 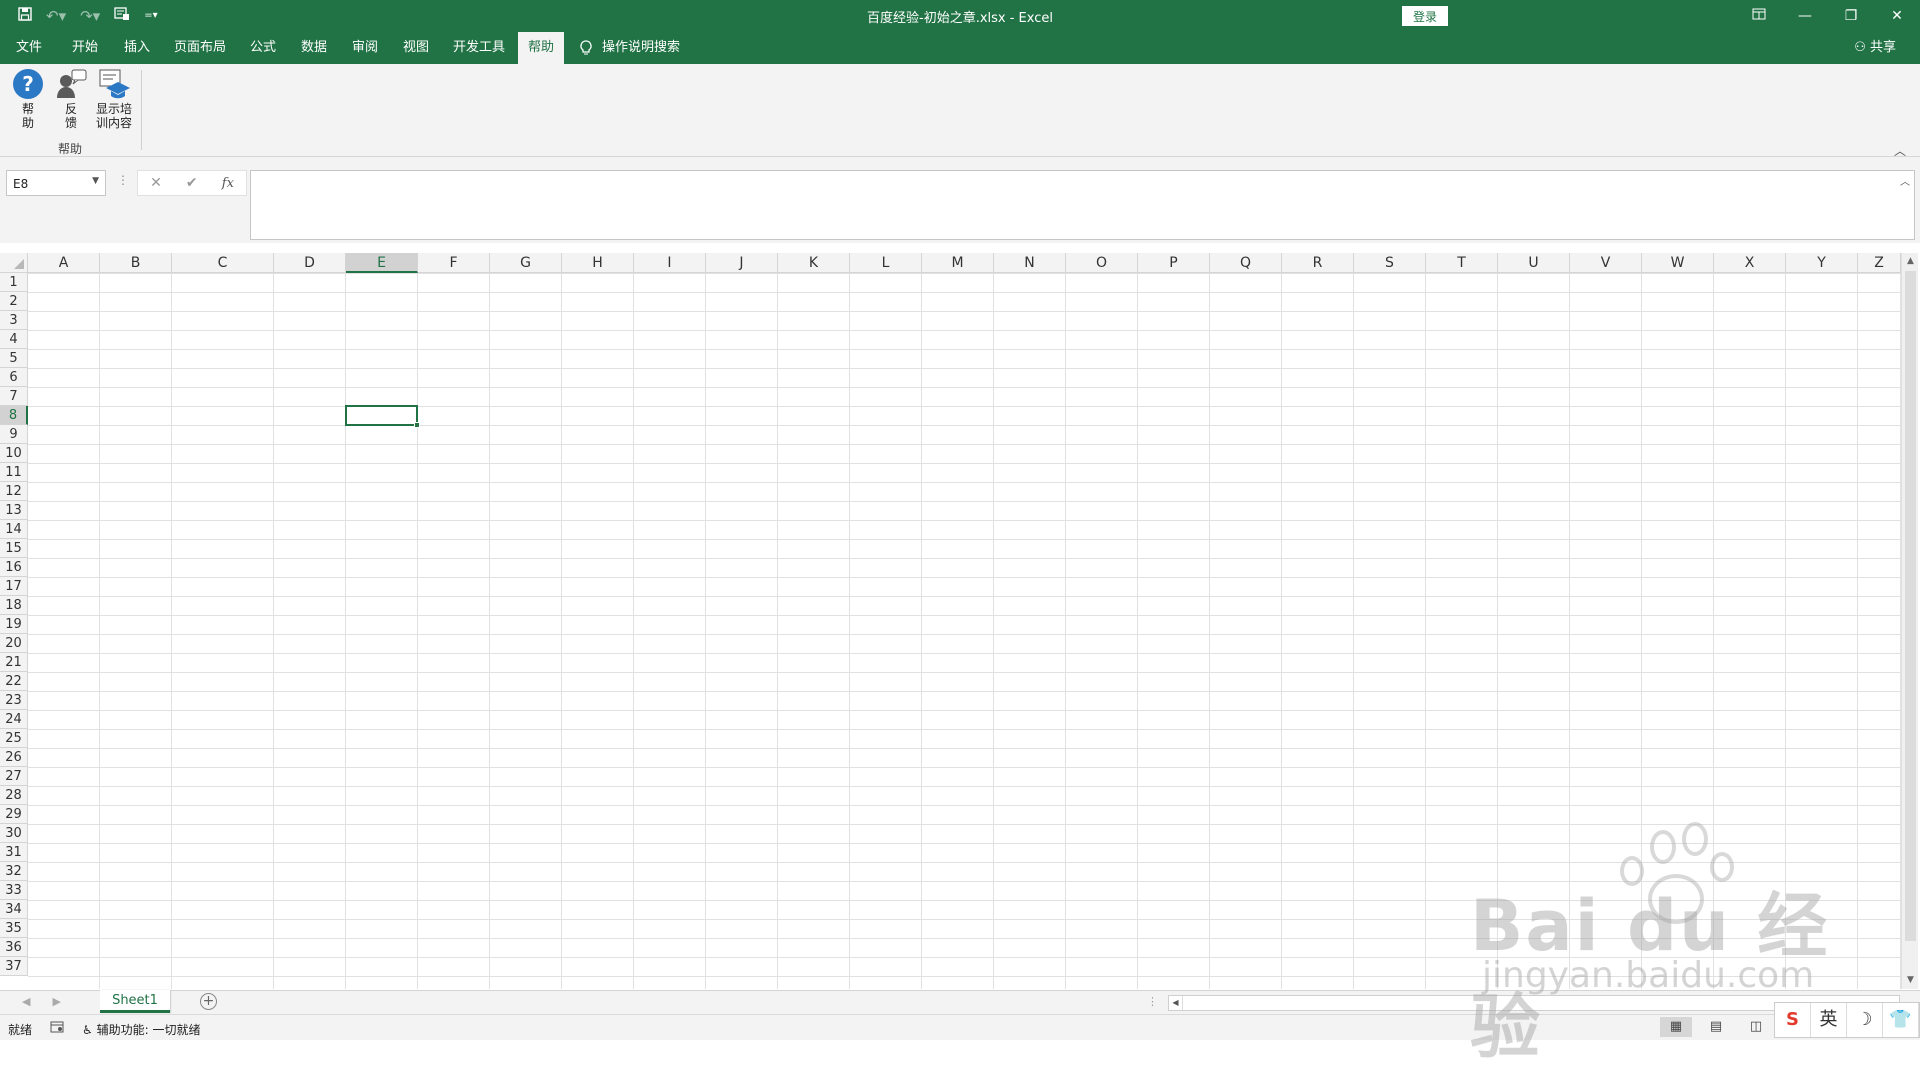 What do you see at coordinates (14, 700) in the screenshot?
I see `row-header-23: 23` at bounding box center [14, 700].